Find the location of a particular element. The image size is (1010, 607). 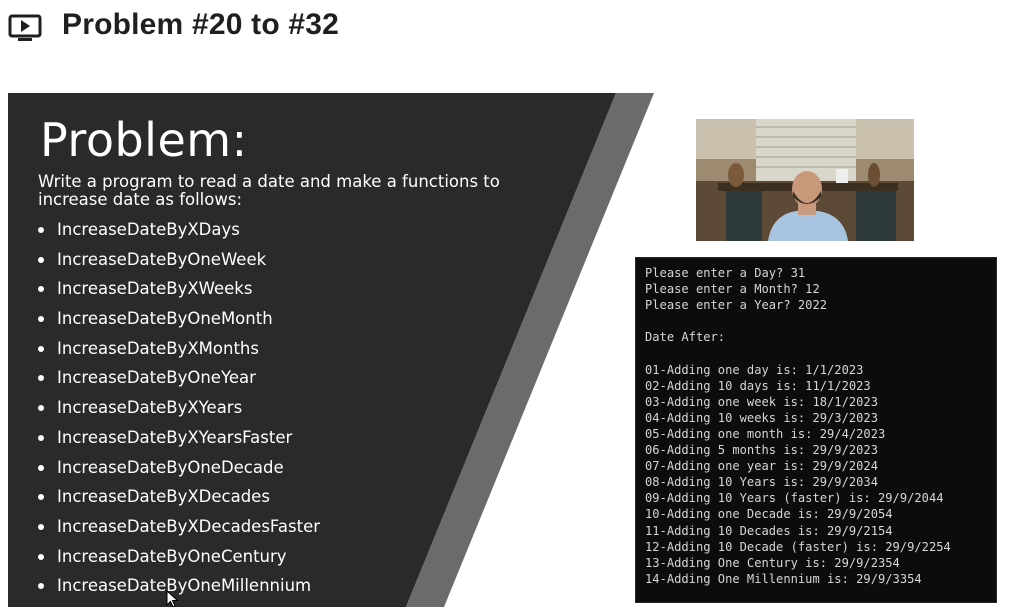

list-item: IncreaseDateByXMonths is located at coordinates (178, 353).